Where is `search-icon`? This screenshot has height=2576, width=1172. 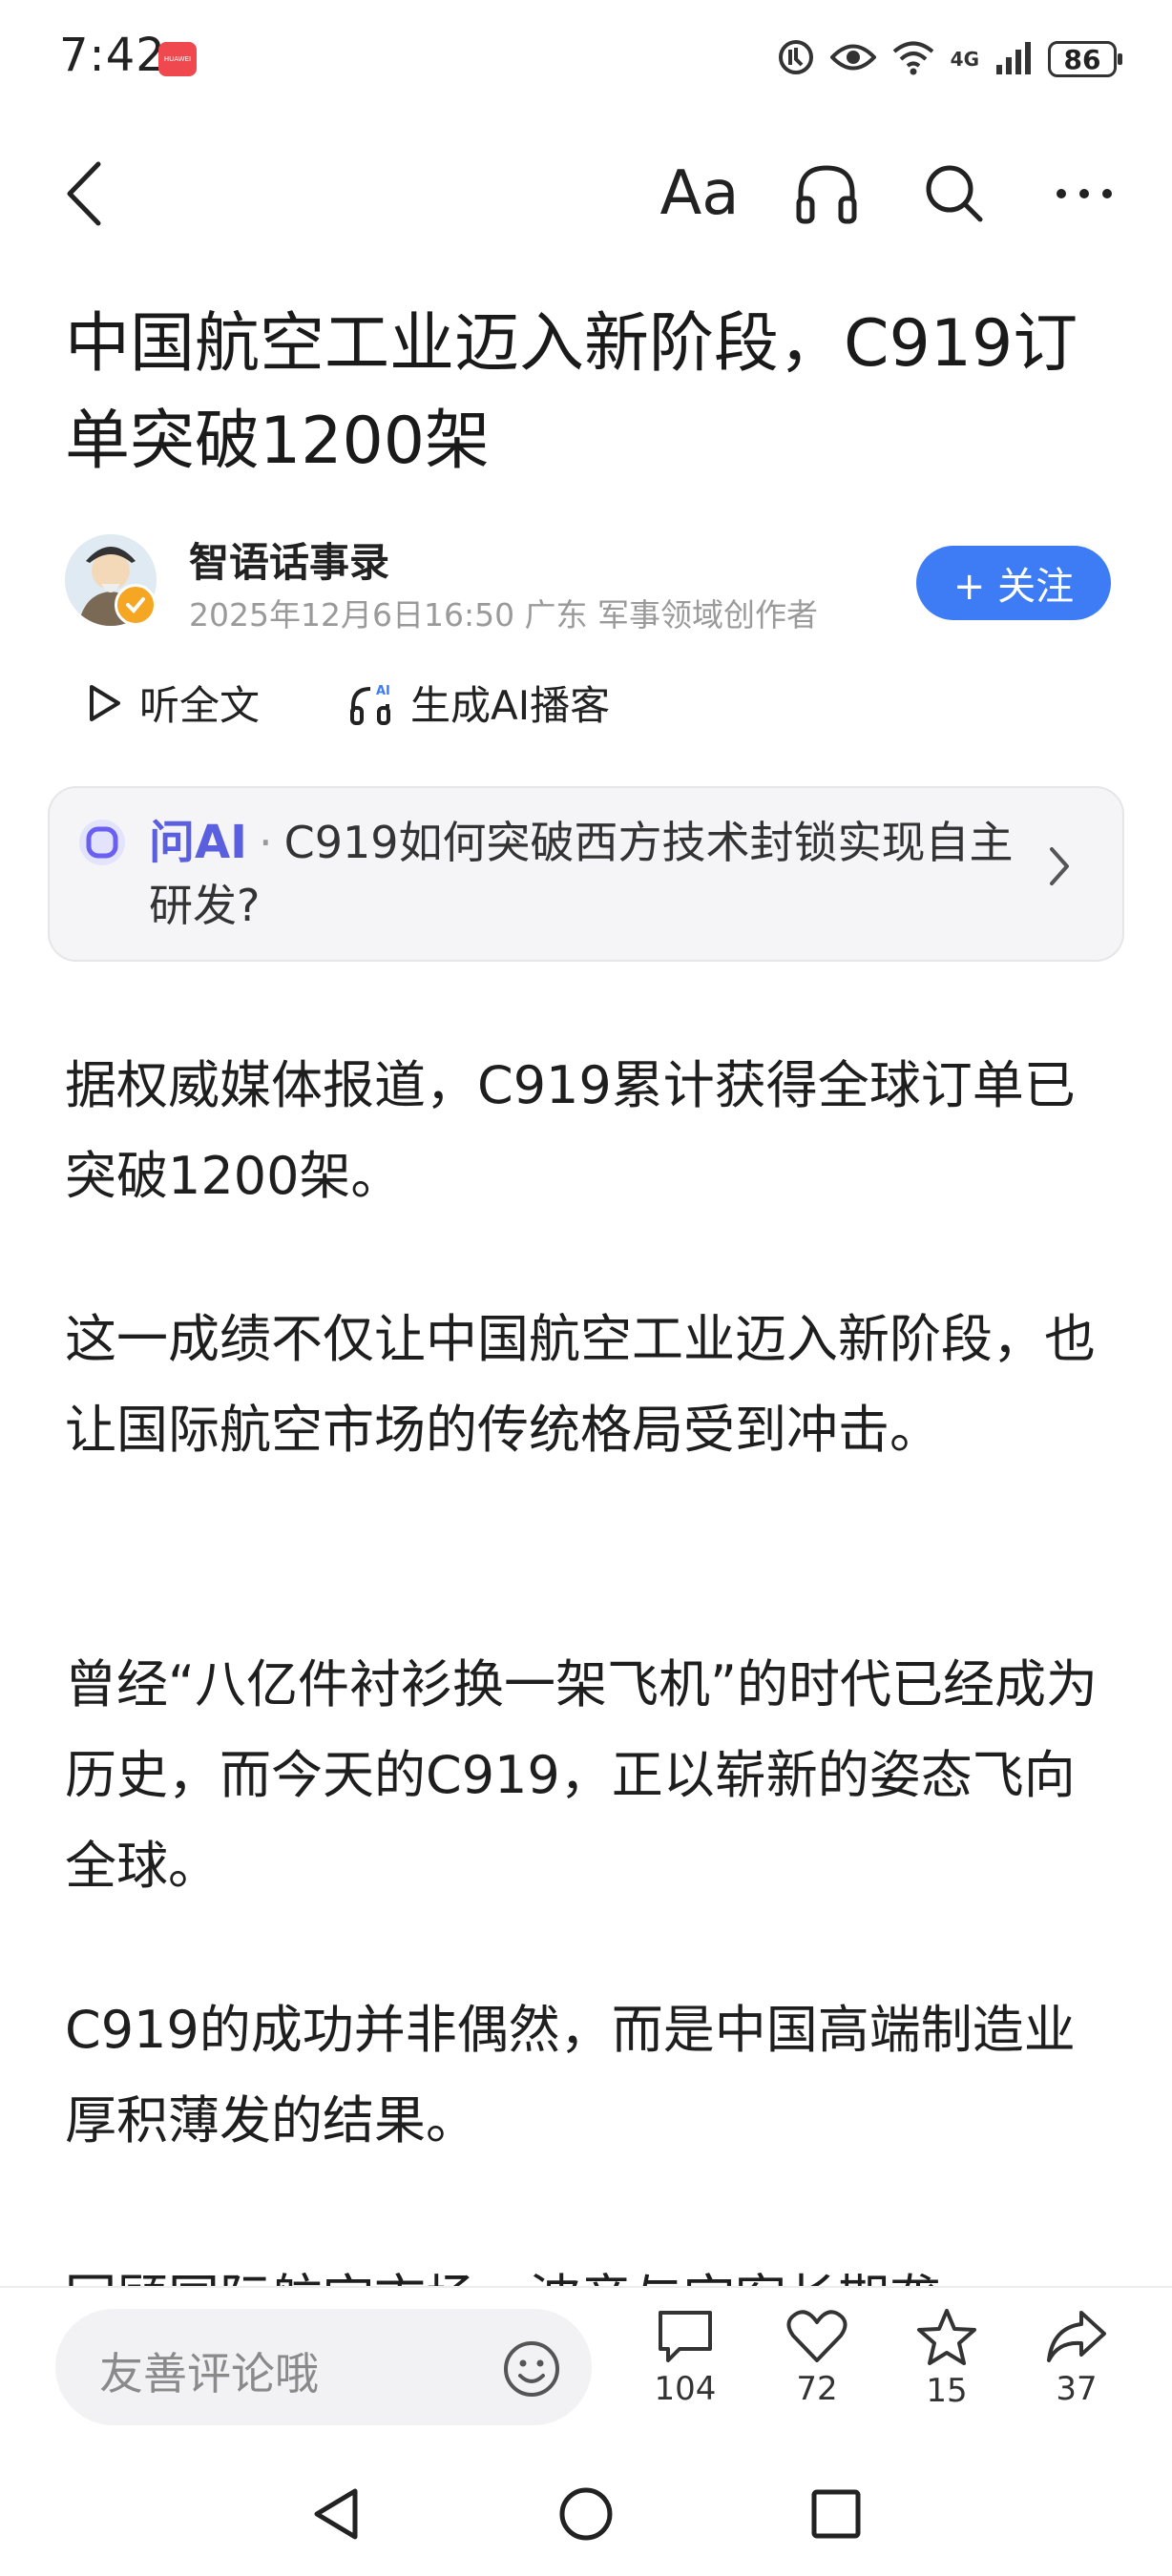
search-icon is located at coordinates (954, 193).